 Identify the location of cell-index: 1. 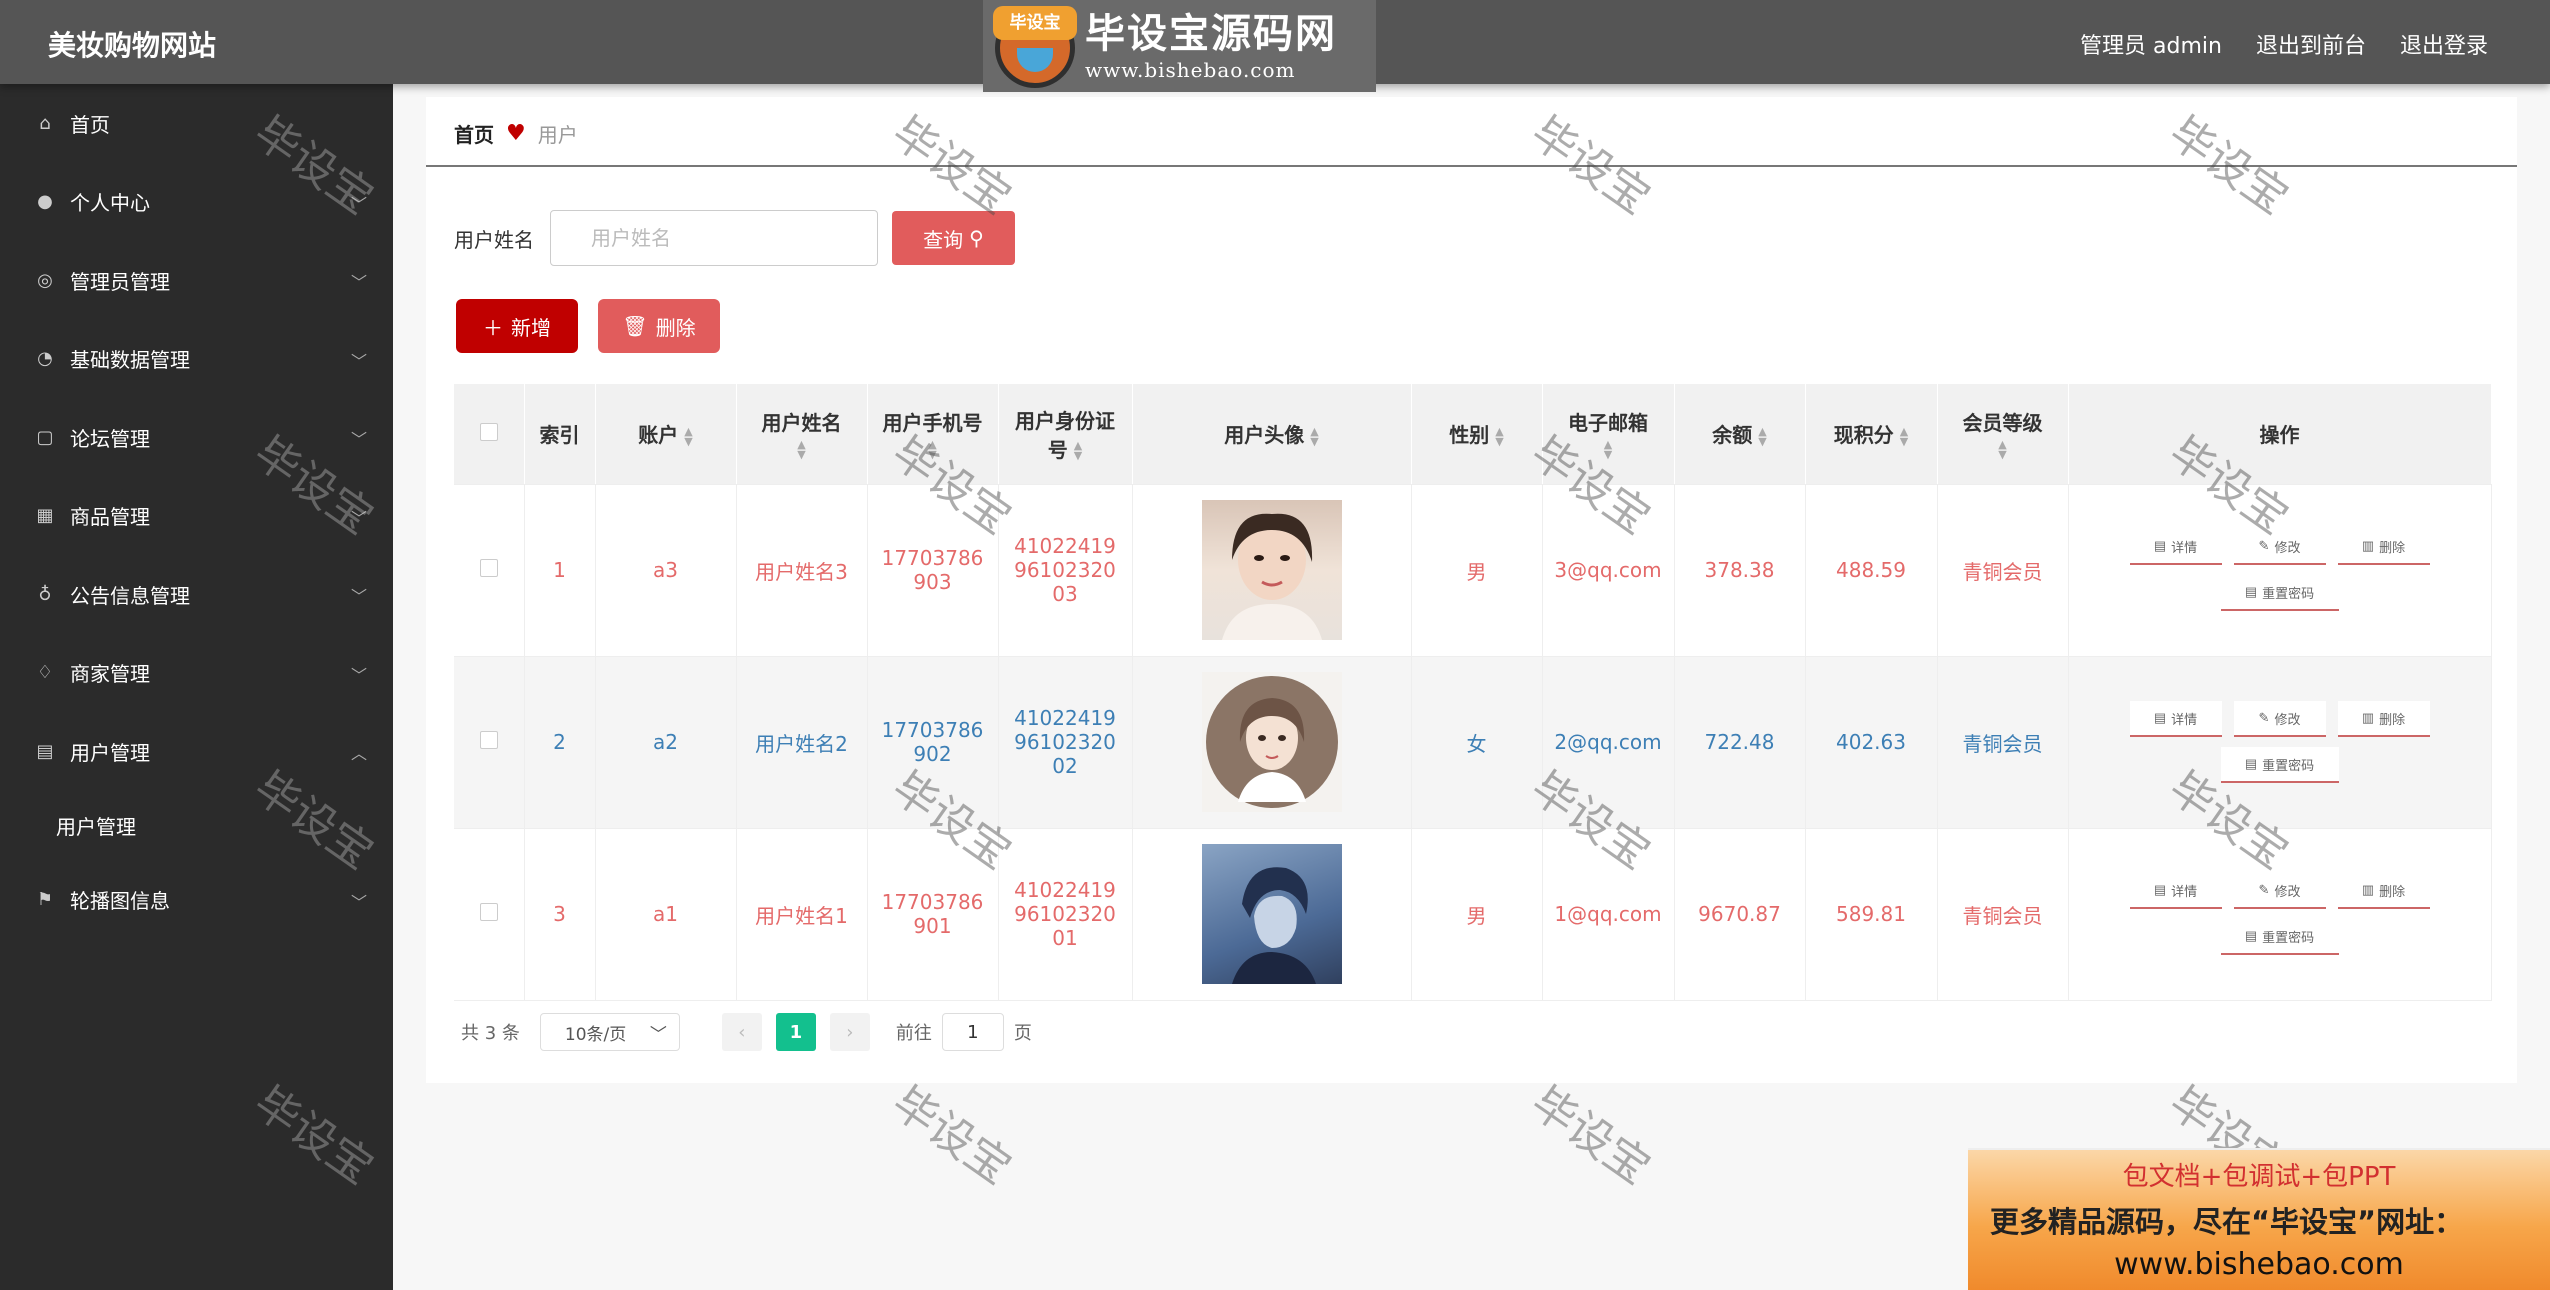
(560, 570).